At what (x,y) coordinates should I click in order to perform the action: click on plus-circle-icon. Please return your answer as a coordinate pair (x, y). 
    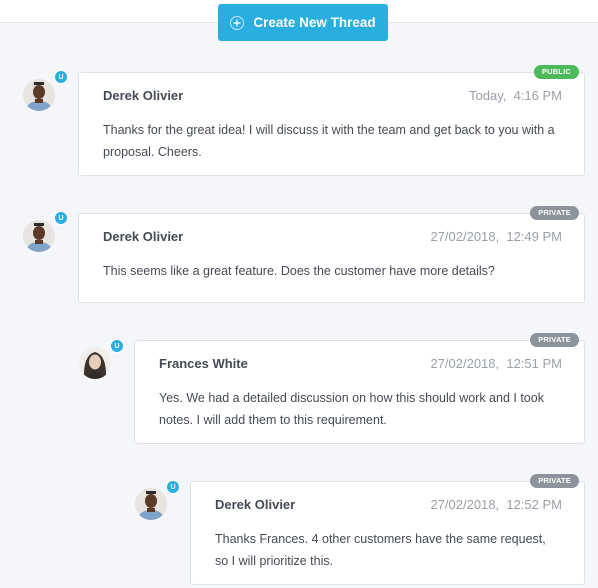
    Looking at the image, I should click on (237, 22).